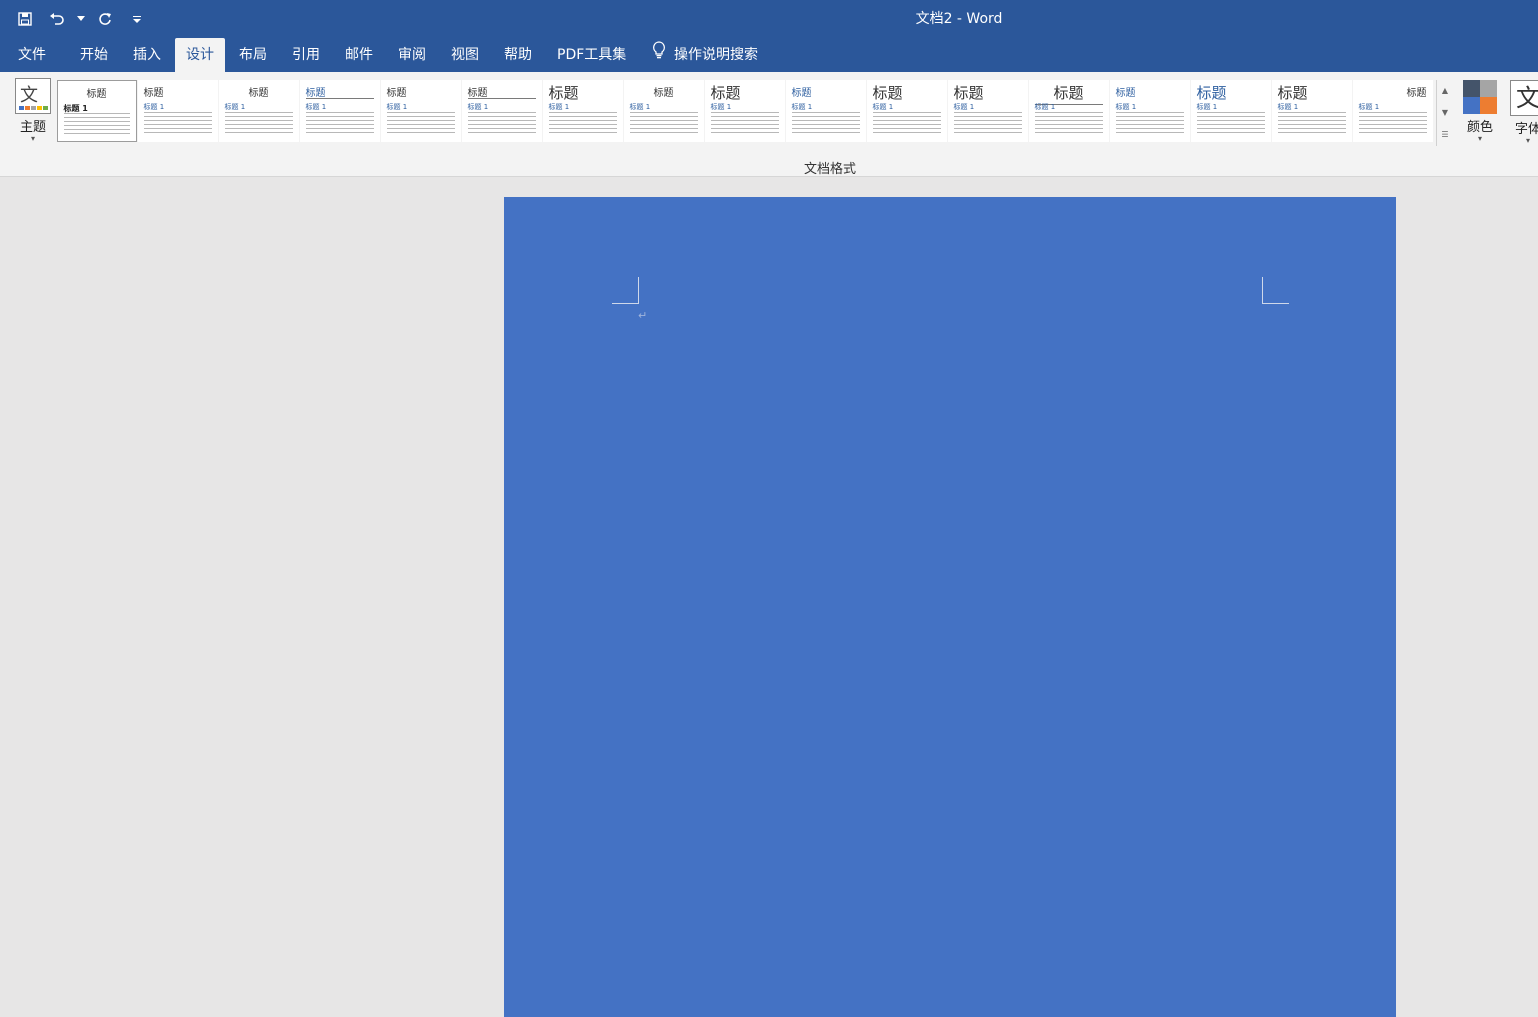 Image resolution: width=1538 pixels, height=1017 pixels. I want to click on tab-view: 视图, so click(465, 55).